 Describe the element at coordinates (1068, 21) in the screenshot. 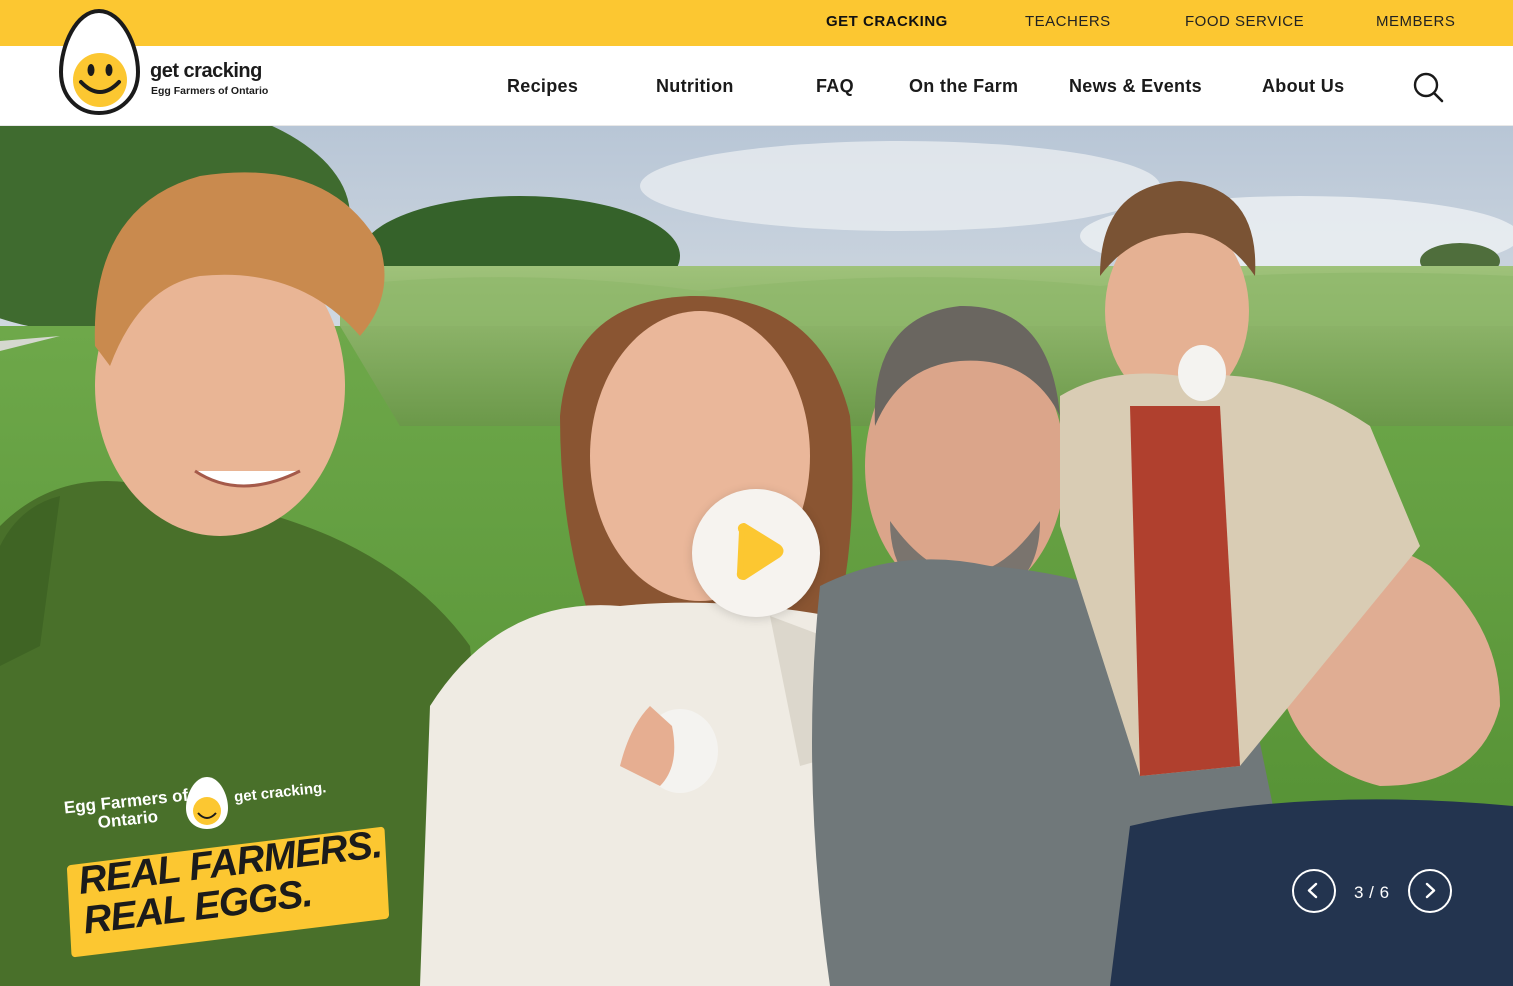

I see `utility-link-teachers: TEACHERS` at that location.